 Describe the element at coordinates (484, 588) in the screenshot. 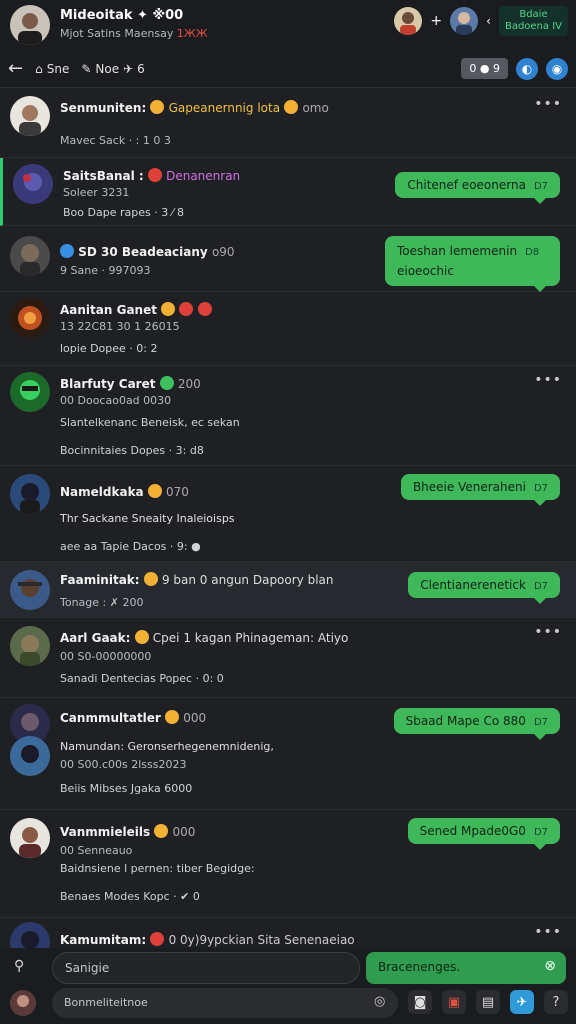

I see `message-bubble: Clentianerenetick D7` at that location.